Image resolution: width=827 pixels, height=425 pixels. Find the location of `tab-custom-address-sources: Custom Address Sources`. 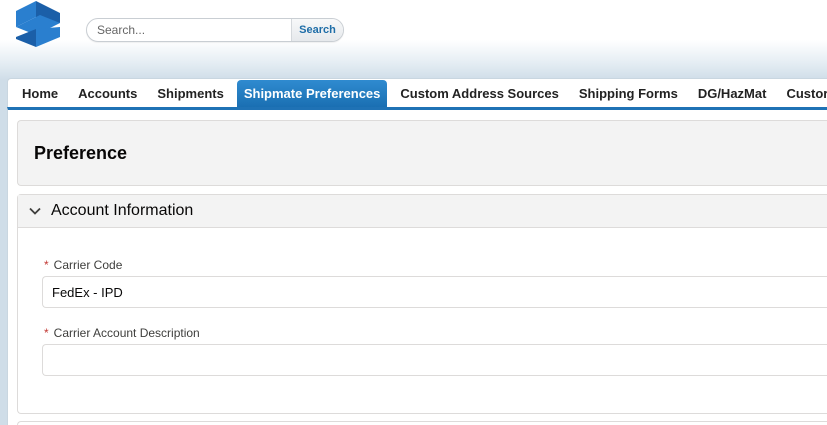

tab-custom-address-sources: Custom Address Sources is located at coordinates (479, 93).